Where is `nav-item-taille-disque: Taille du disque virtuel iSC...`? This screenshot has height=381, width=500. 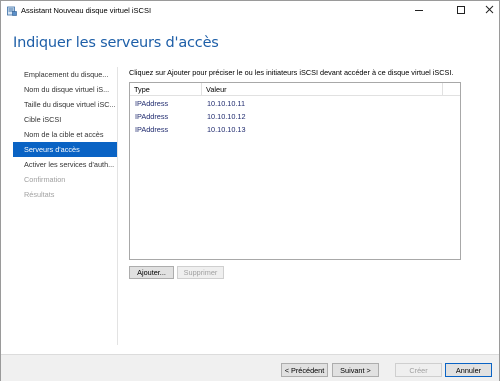 nav-item-taille-disque: Taille du disque virtuel iSC... is located at coordinates (65, 104).